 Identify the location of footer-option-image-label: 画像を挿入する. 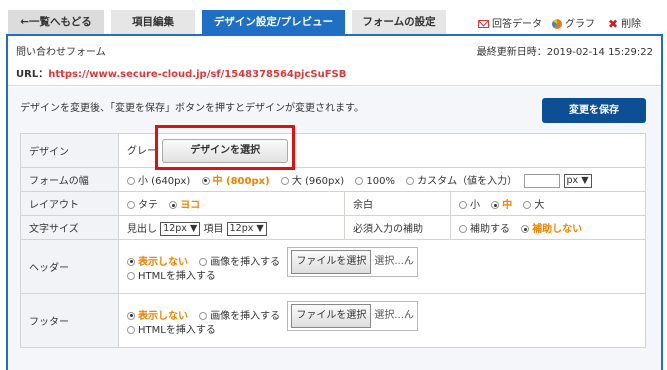
(245, 316).